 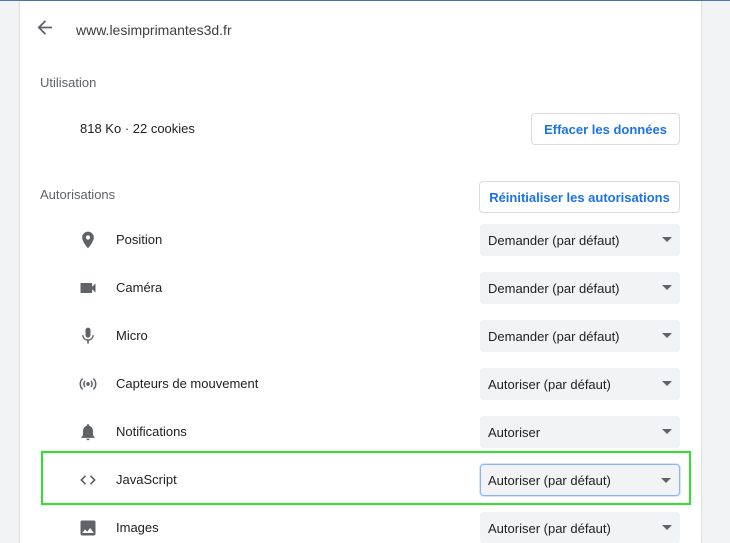 I want to click on site-url-title: www.lesimprimantes3d.fr, so click(x=154, y=30).